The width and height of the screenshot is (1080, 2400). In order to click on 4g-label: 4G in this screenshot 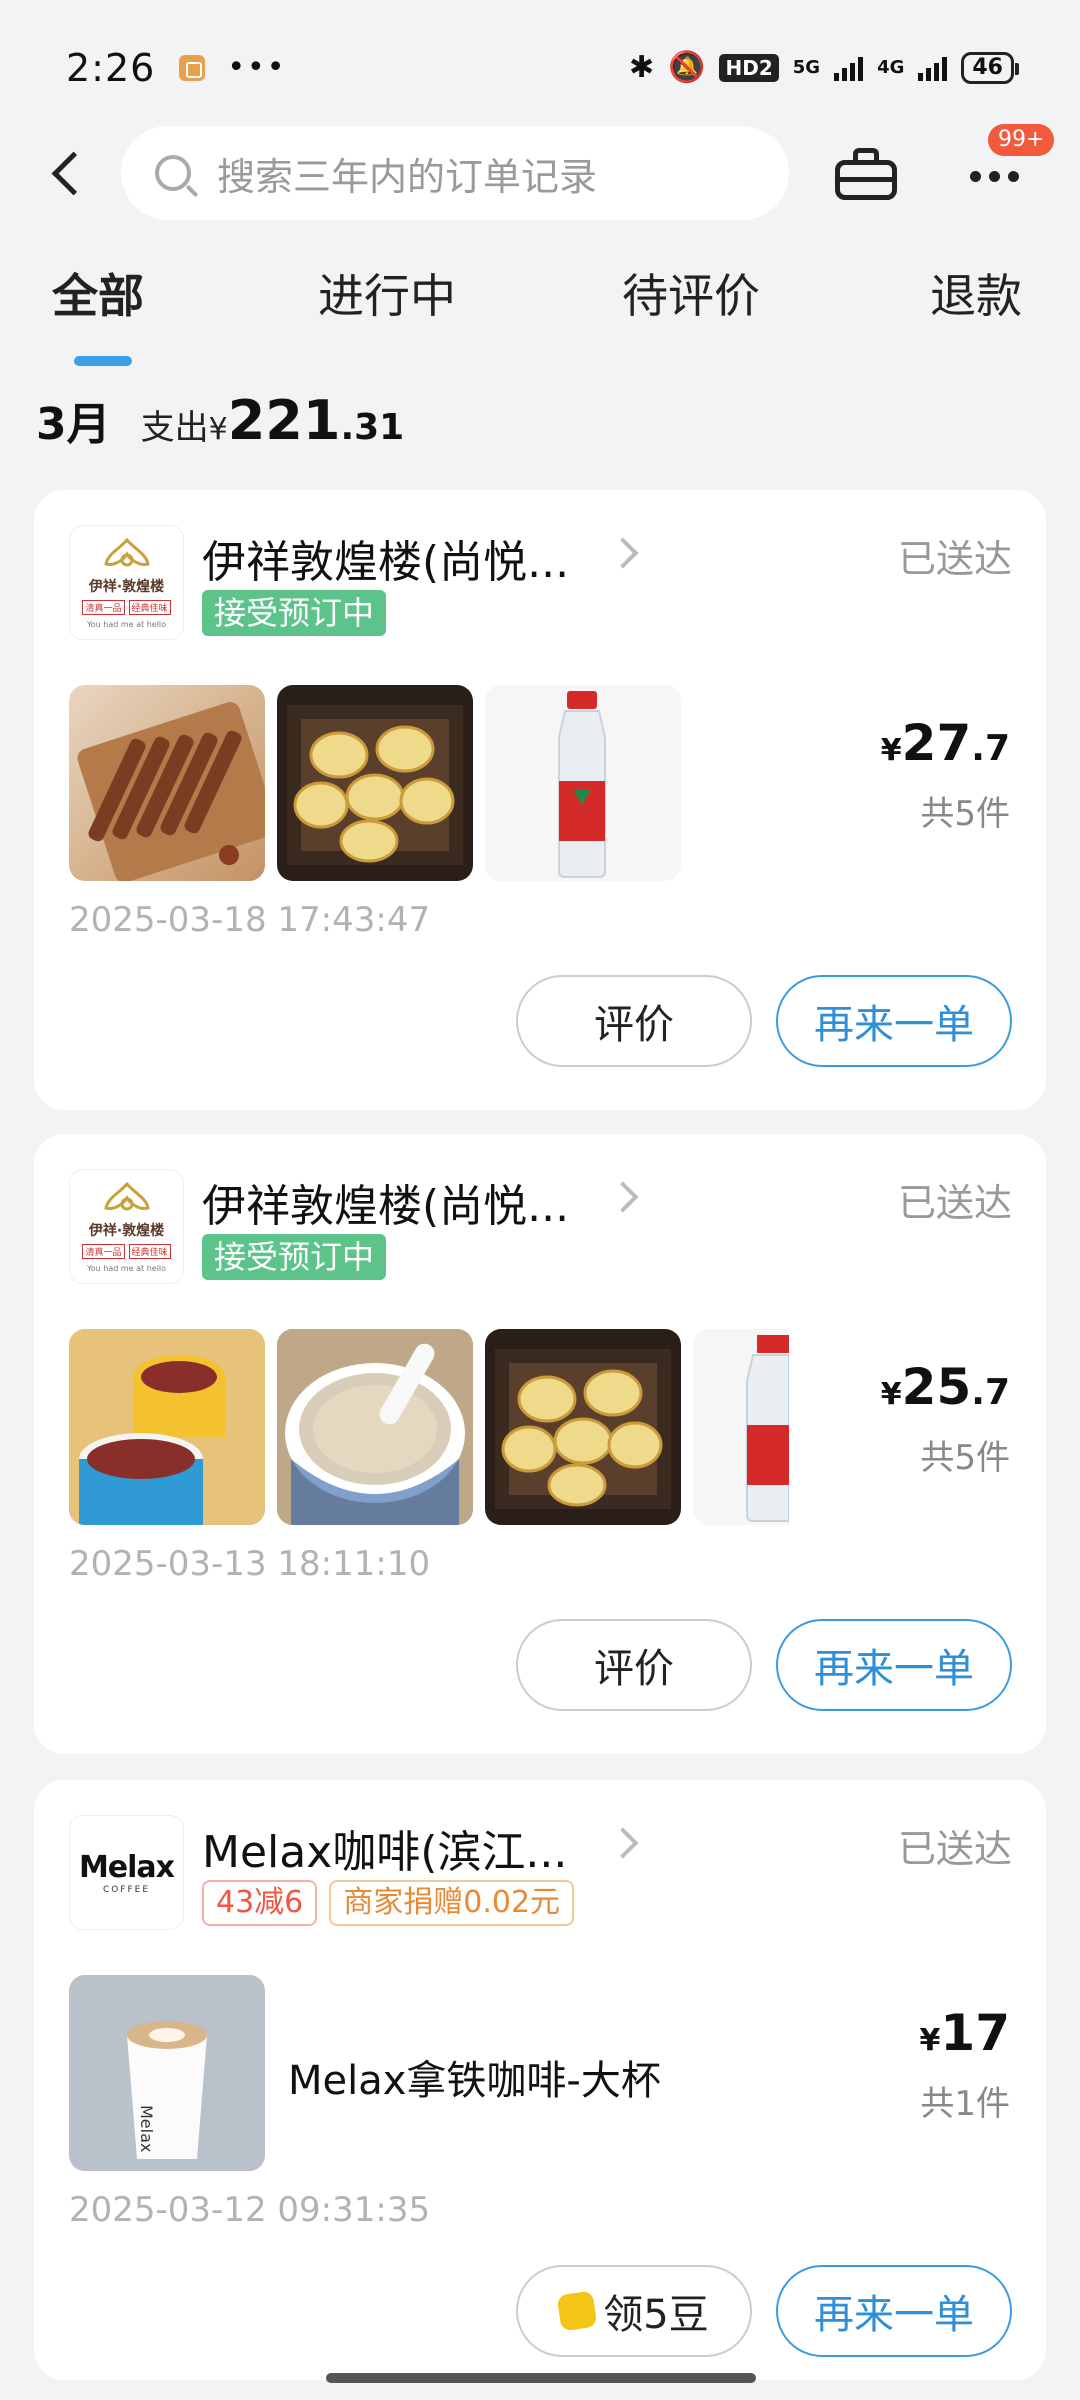, I will do `click(891, 67)`.